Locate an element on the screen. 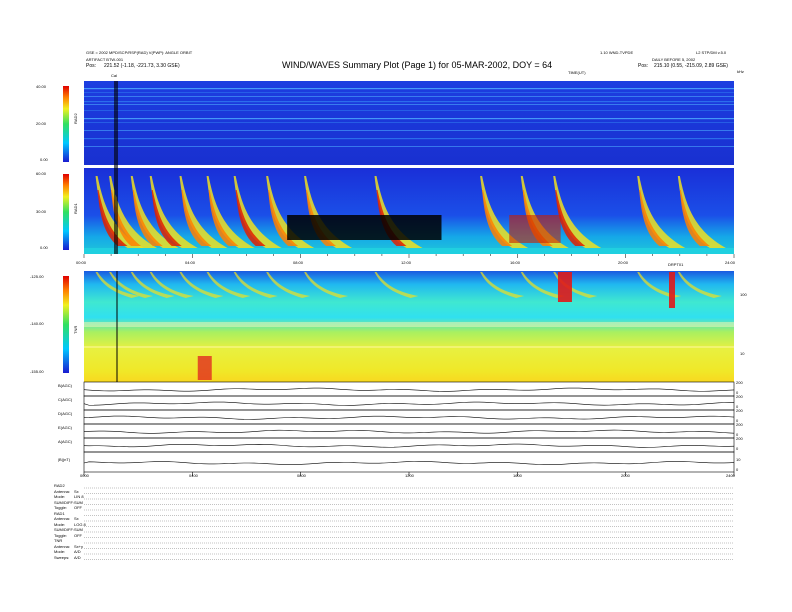  rad2-colorbar is located at coordinates (66, 124).